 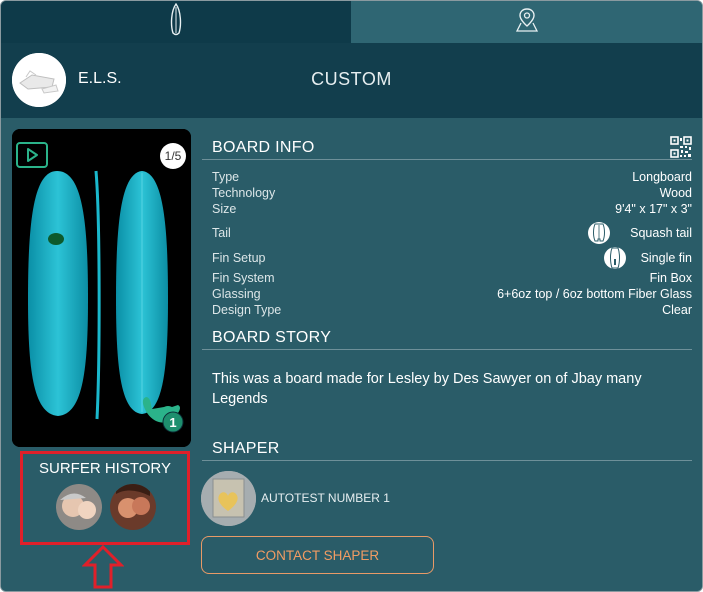 I want to click on info-label: Size, so click(x=224, y=209).